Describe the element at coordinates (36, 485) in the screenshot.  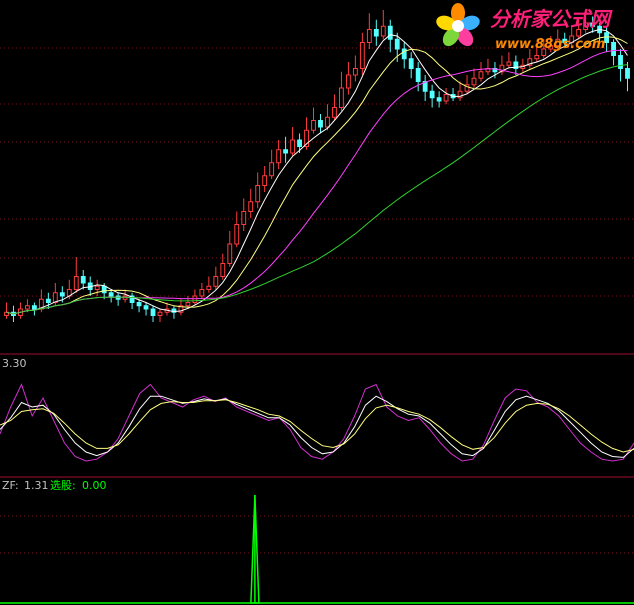
I see `zf-value: 1.31` at that location.